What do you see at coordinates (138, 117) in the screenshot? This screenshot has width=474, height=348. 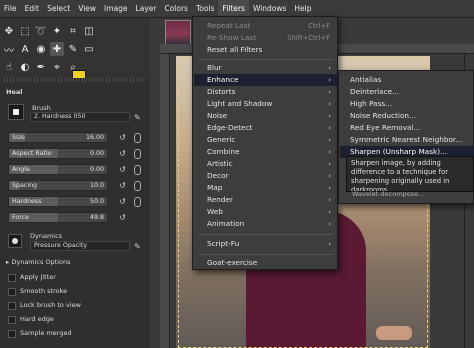 I see `edit-brush-icon: ✎` at bounding box center [138, 117].